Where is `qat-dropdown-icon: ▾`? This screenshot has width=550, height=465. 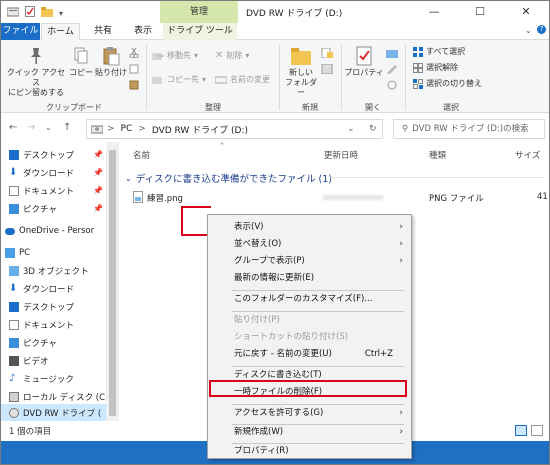
qat-dropdown-icon: ▾ is located at coordinates (61, 13).